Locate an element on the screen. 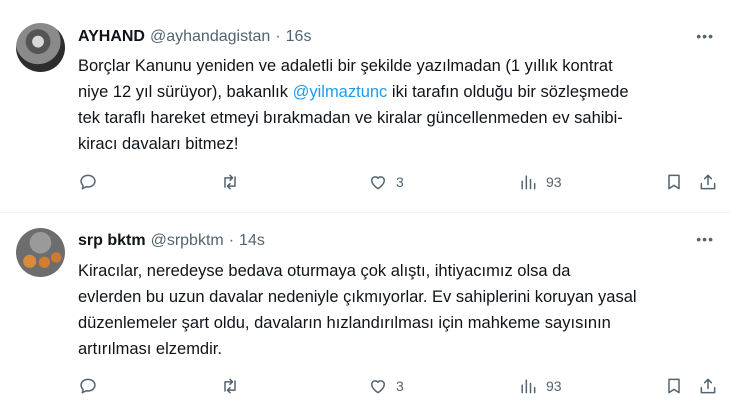  bookmark-icon is located at coordinates (674, 386).